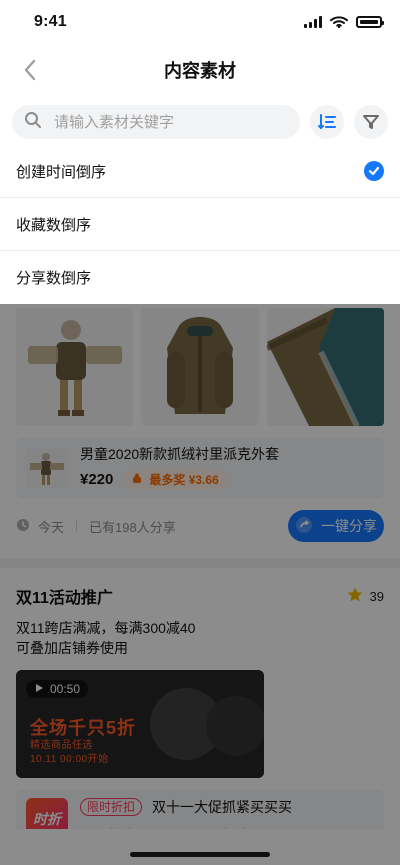 This screenshot has height=865, width=400. I want to click on search-bar, so click(156, 122).